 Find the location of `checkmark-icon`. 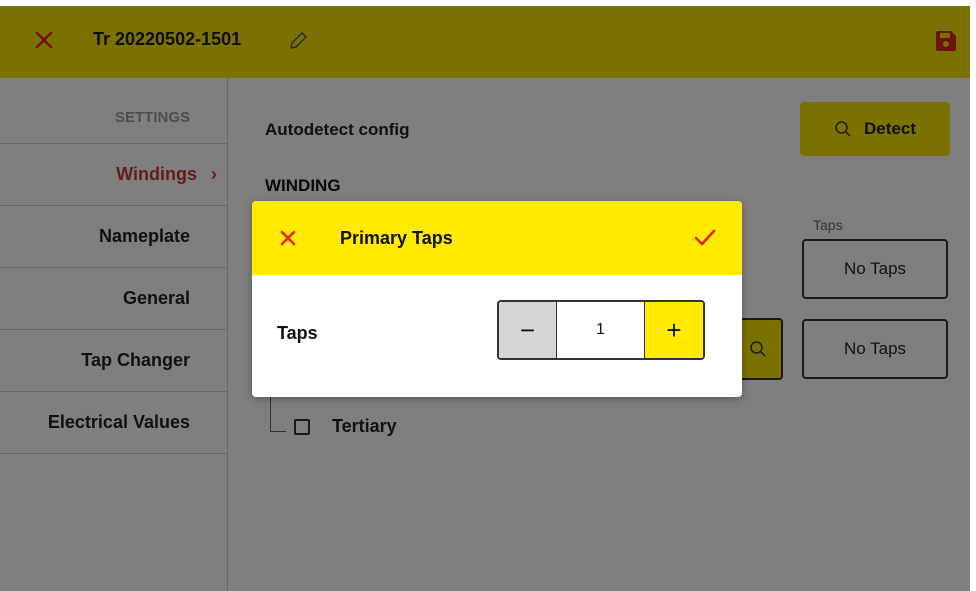

checkmark-icon is located at coordinates (705, 238).